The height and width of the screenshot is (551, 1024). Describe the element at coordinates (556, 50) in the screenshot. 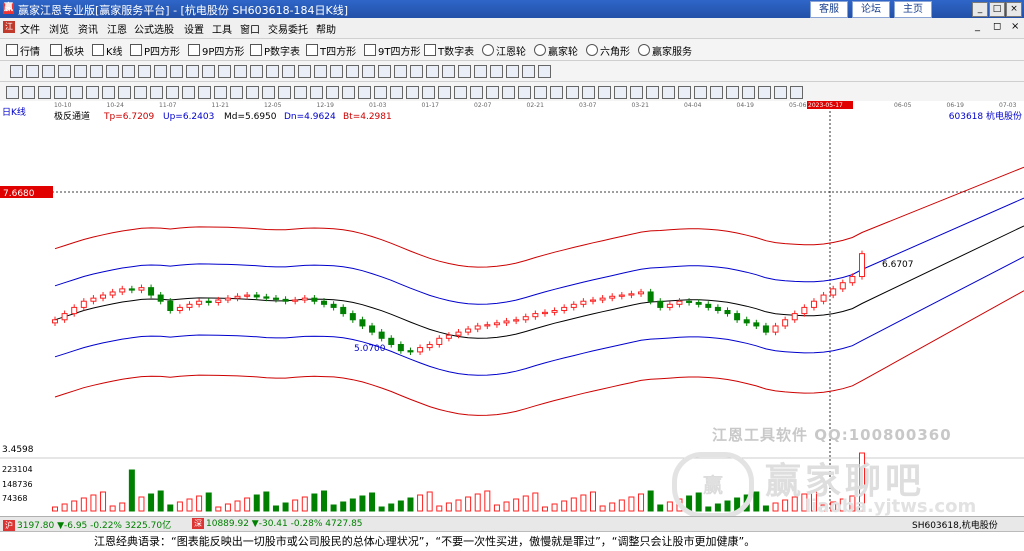

I see `toolbar-winner-wheel-button: 赢家轮` at that location.